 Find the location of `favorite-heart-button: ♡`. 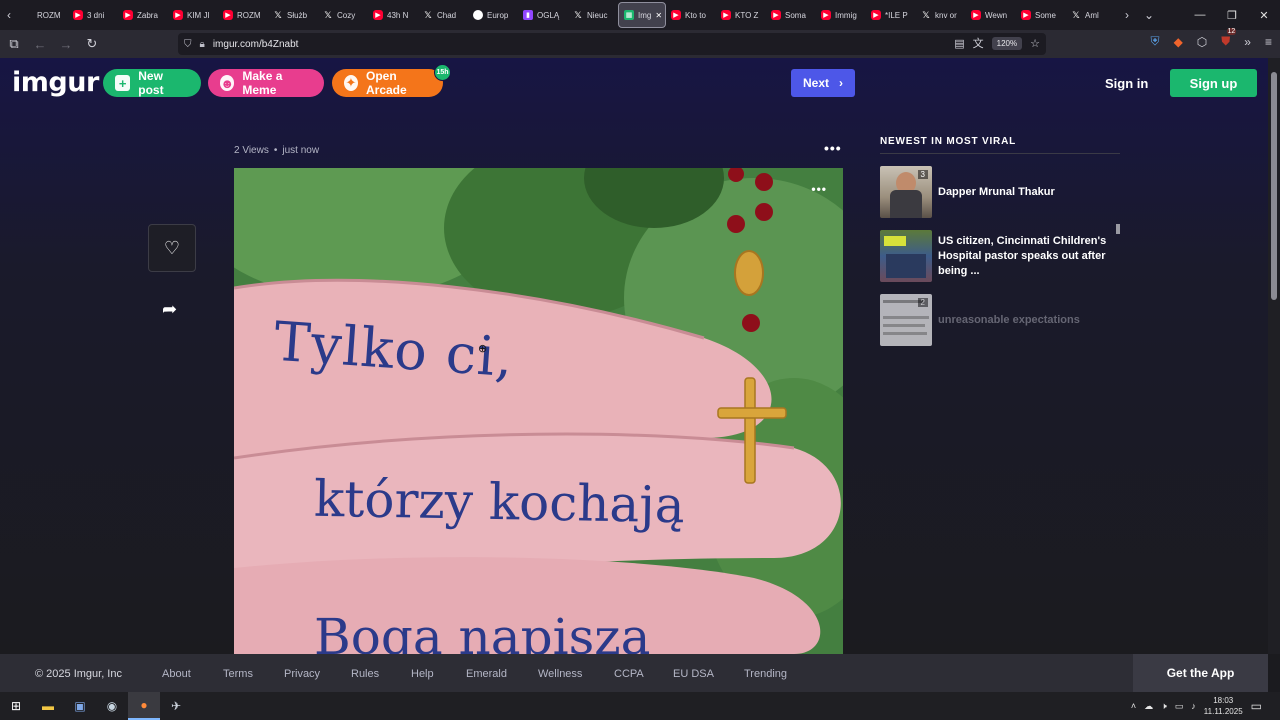

favorite-heart-button: ♡ is located at coordinates (172, 248).